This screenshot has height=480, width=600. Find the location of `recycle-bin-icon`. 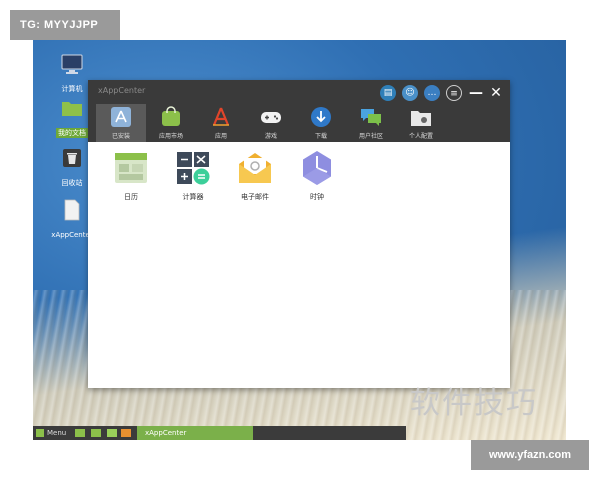

recycle-bin-icon is located at coordinates (72, 158).